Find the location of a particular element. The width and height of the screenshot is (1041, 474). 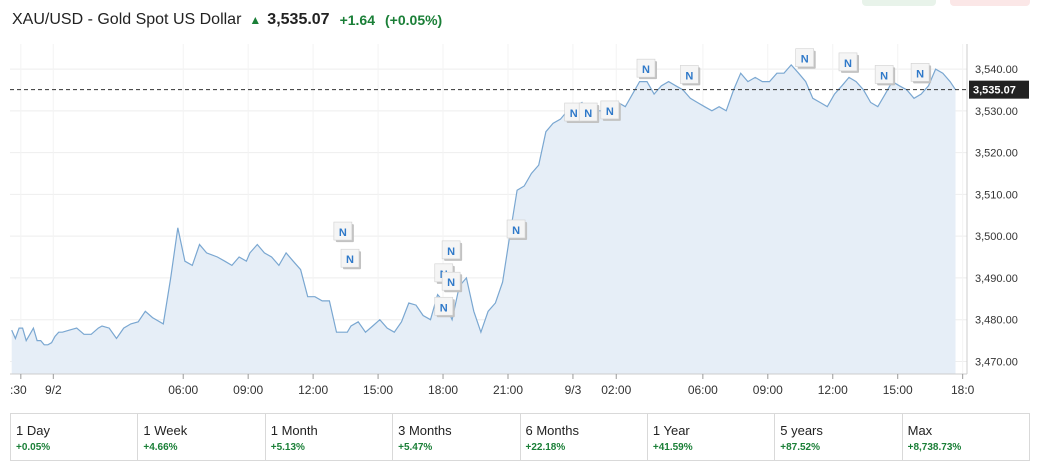

current-price-label: 3,535.07 is located at coordinates (994, 91).